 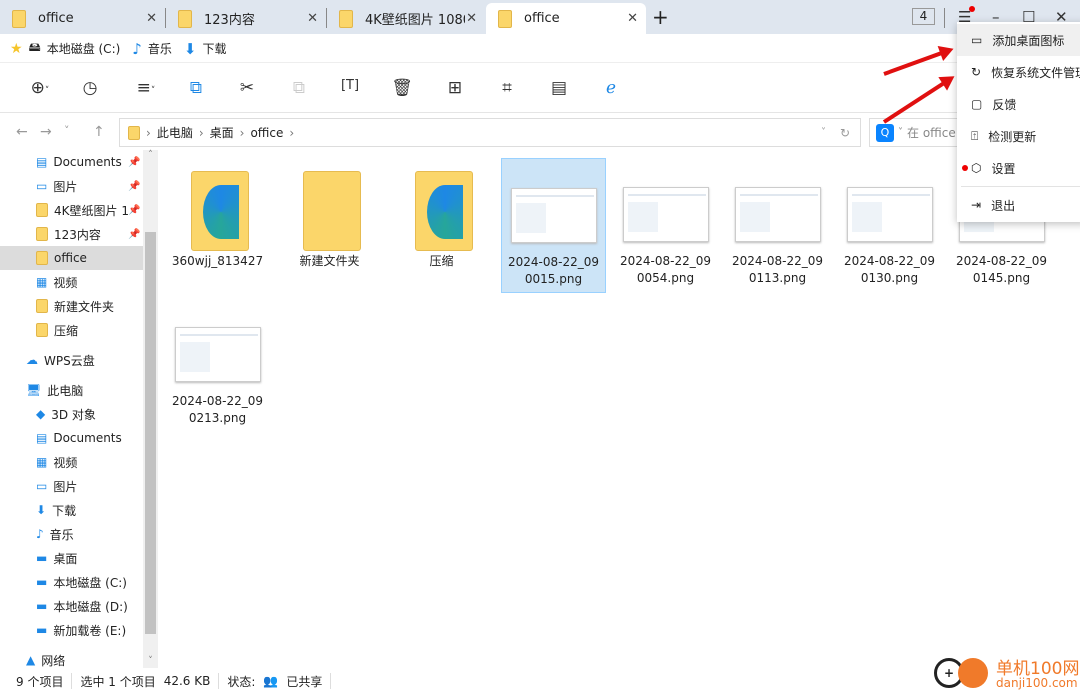 I want to click on search-icon: Q, so click(x=885, y=132).